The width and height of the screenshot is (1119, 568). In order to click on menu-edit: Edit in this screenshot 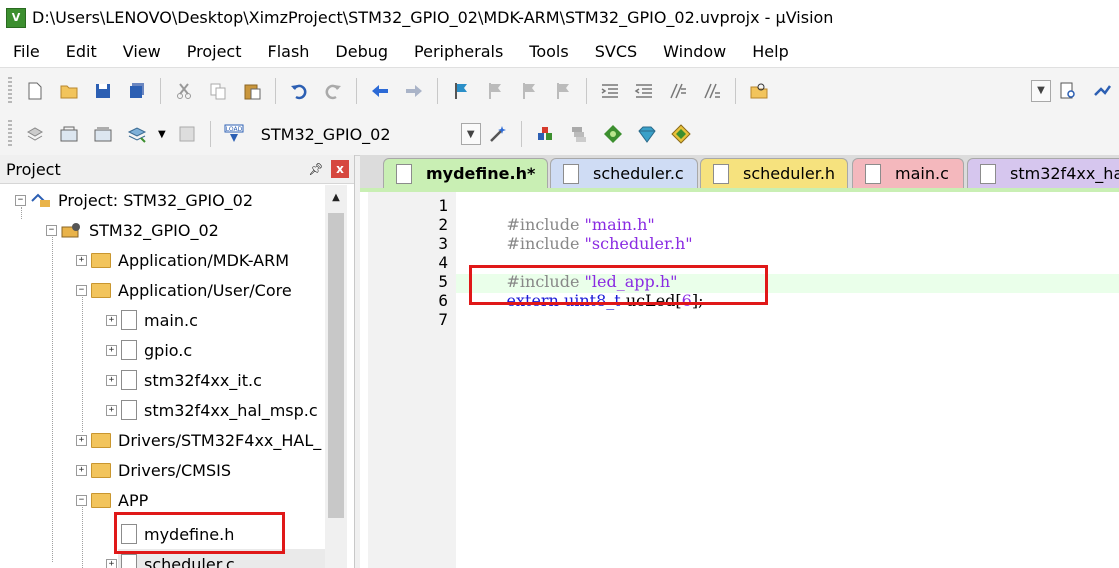, I will do `click(81, 51)`.